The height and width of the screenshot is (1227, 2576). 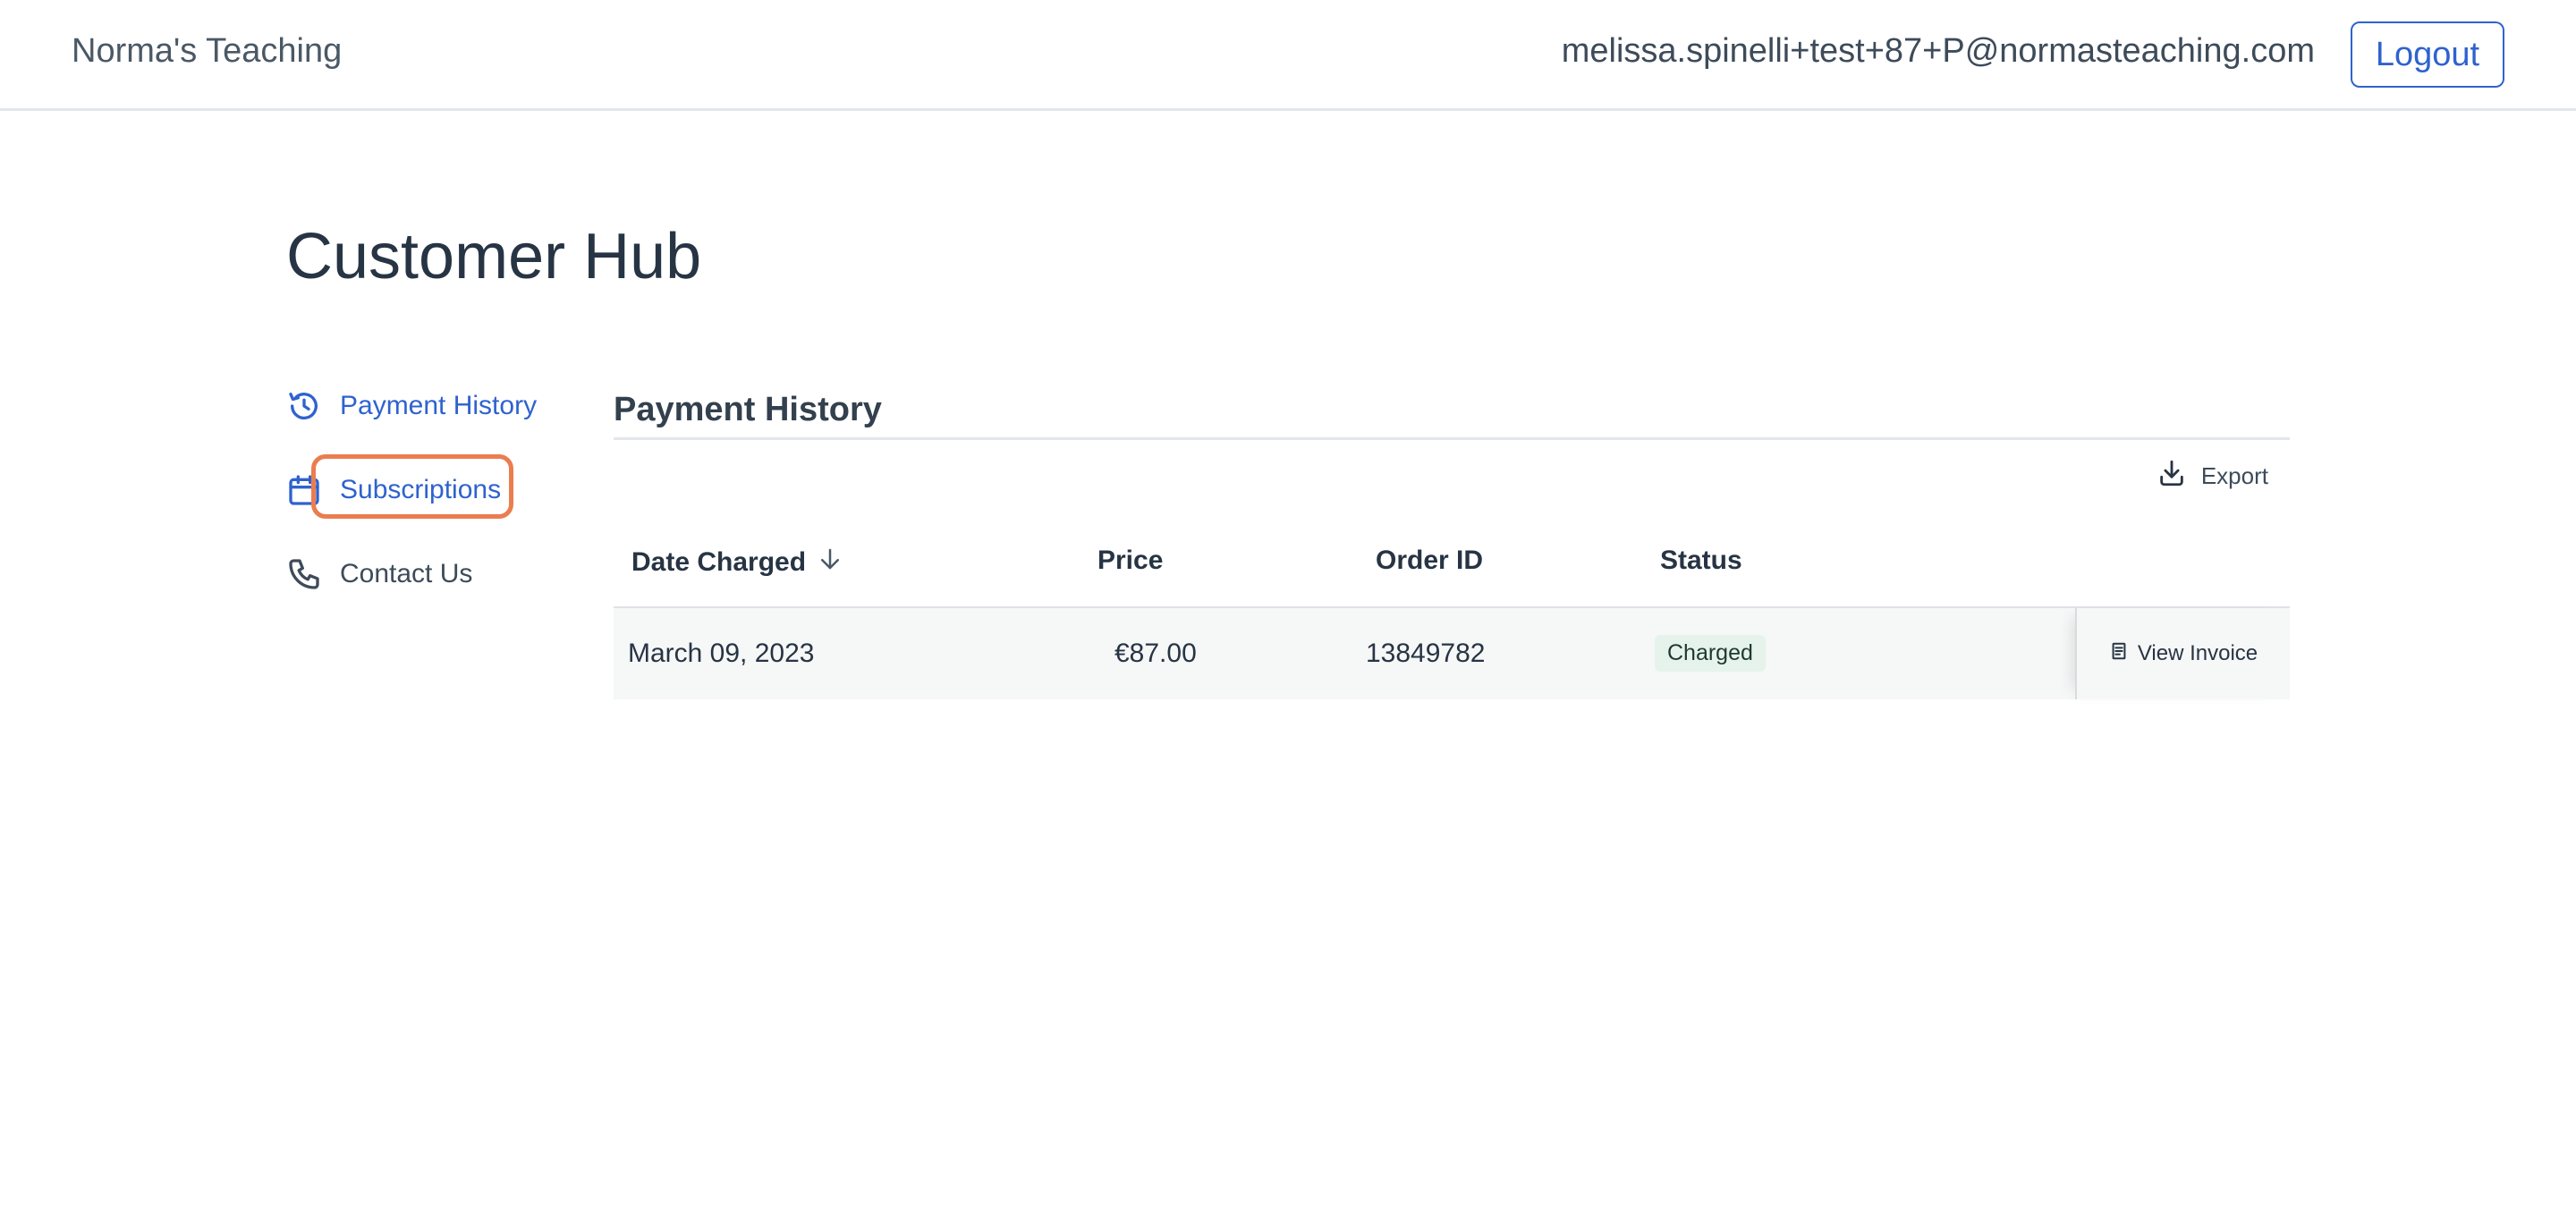 I want to click on arrow-down-icon, so click(x=830, y=563).